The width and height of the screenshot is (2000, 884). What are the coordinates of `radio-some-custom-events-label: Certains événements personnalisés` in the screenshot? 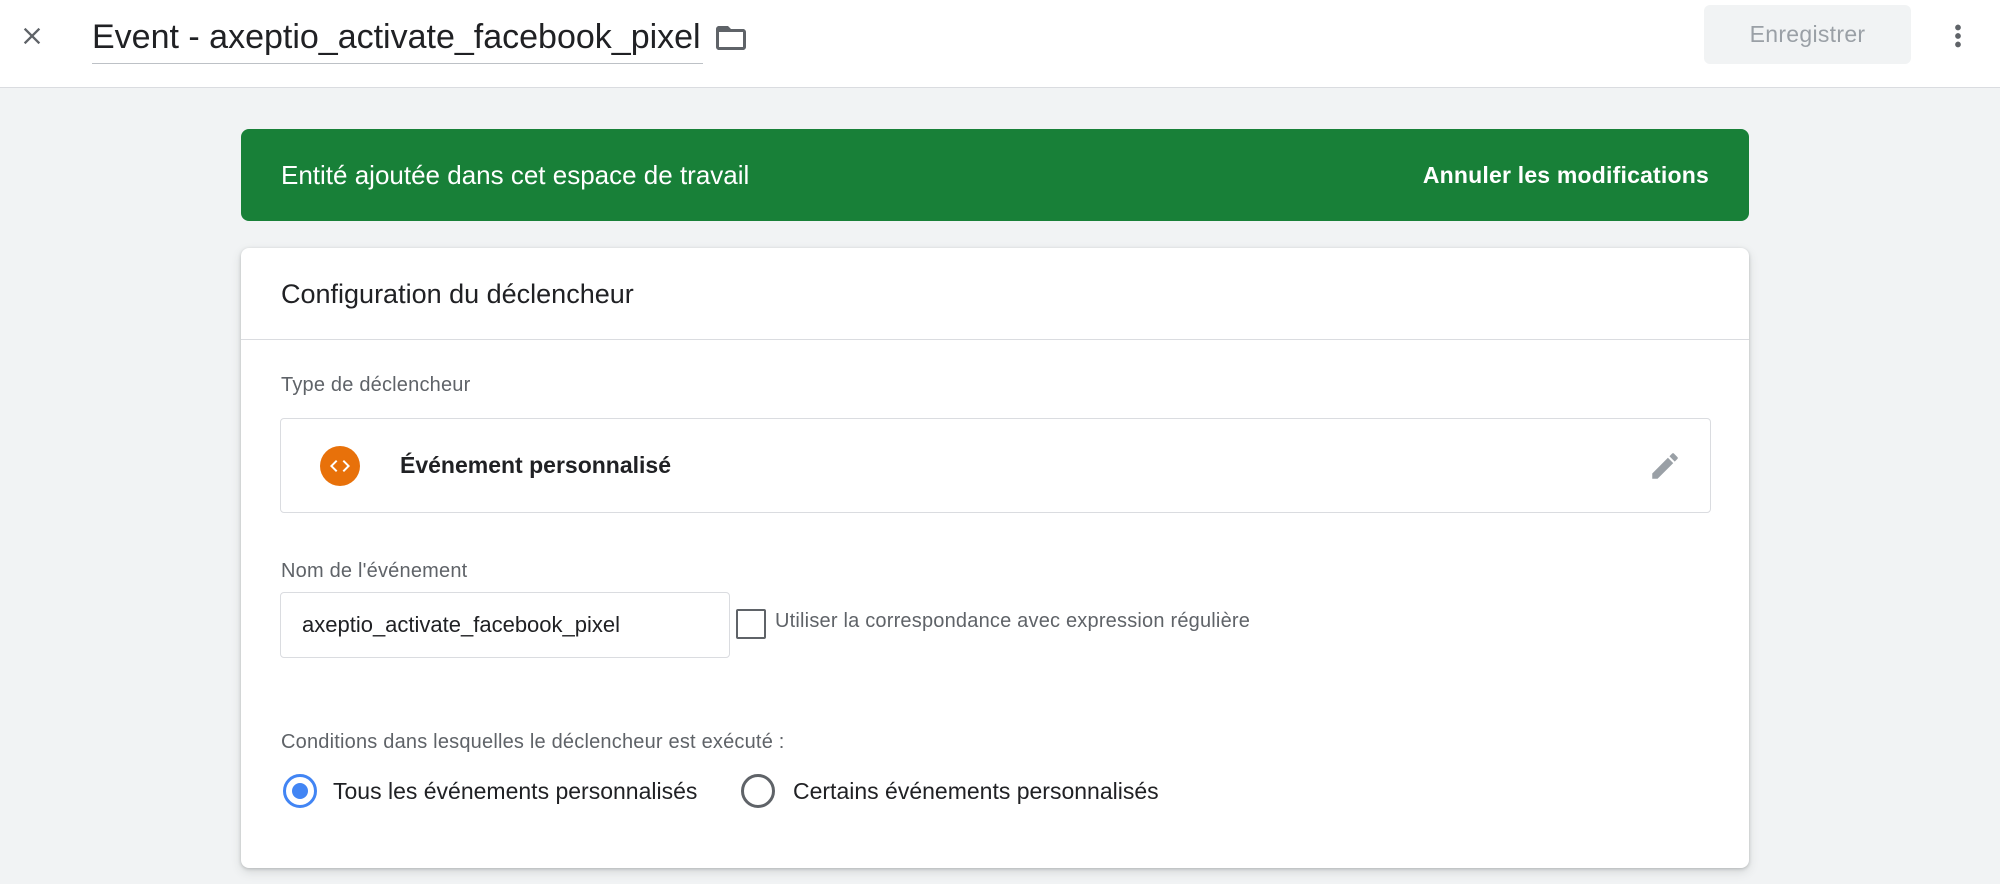 It's located at (976, 791).